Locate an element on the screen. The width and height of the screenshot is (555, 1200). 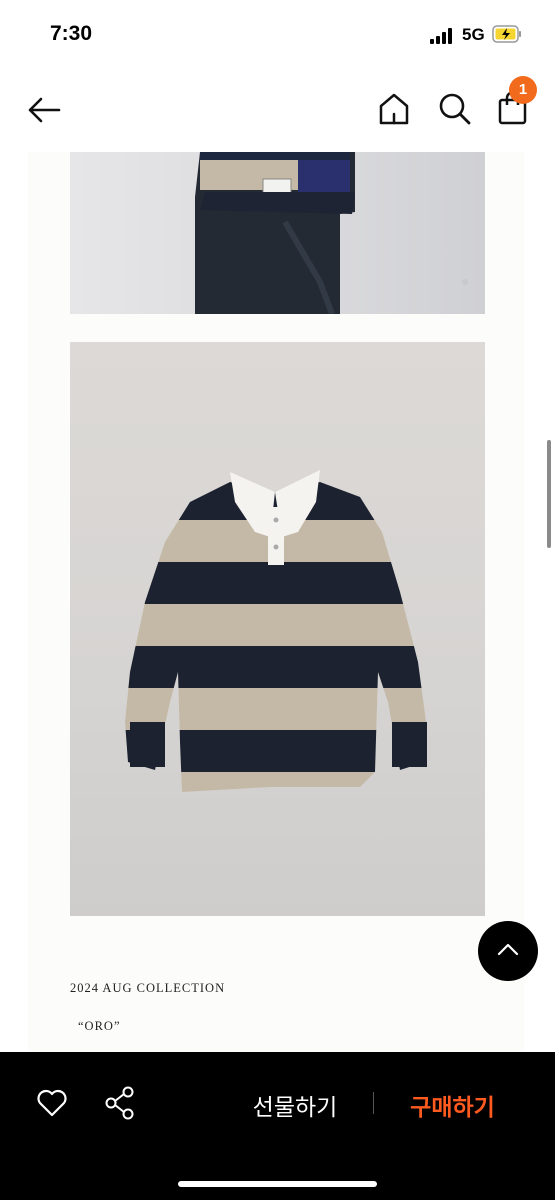
search-icon is located at coordinates (455, 109).